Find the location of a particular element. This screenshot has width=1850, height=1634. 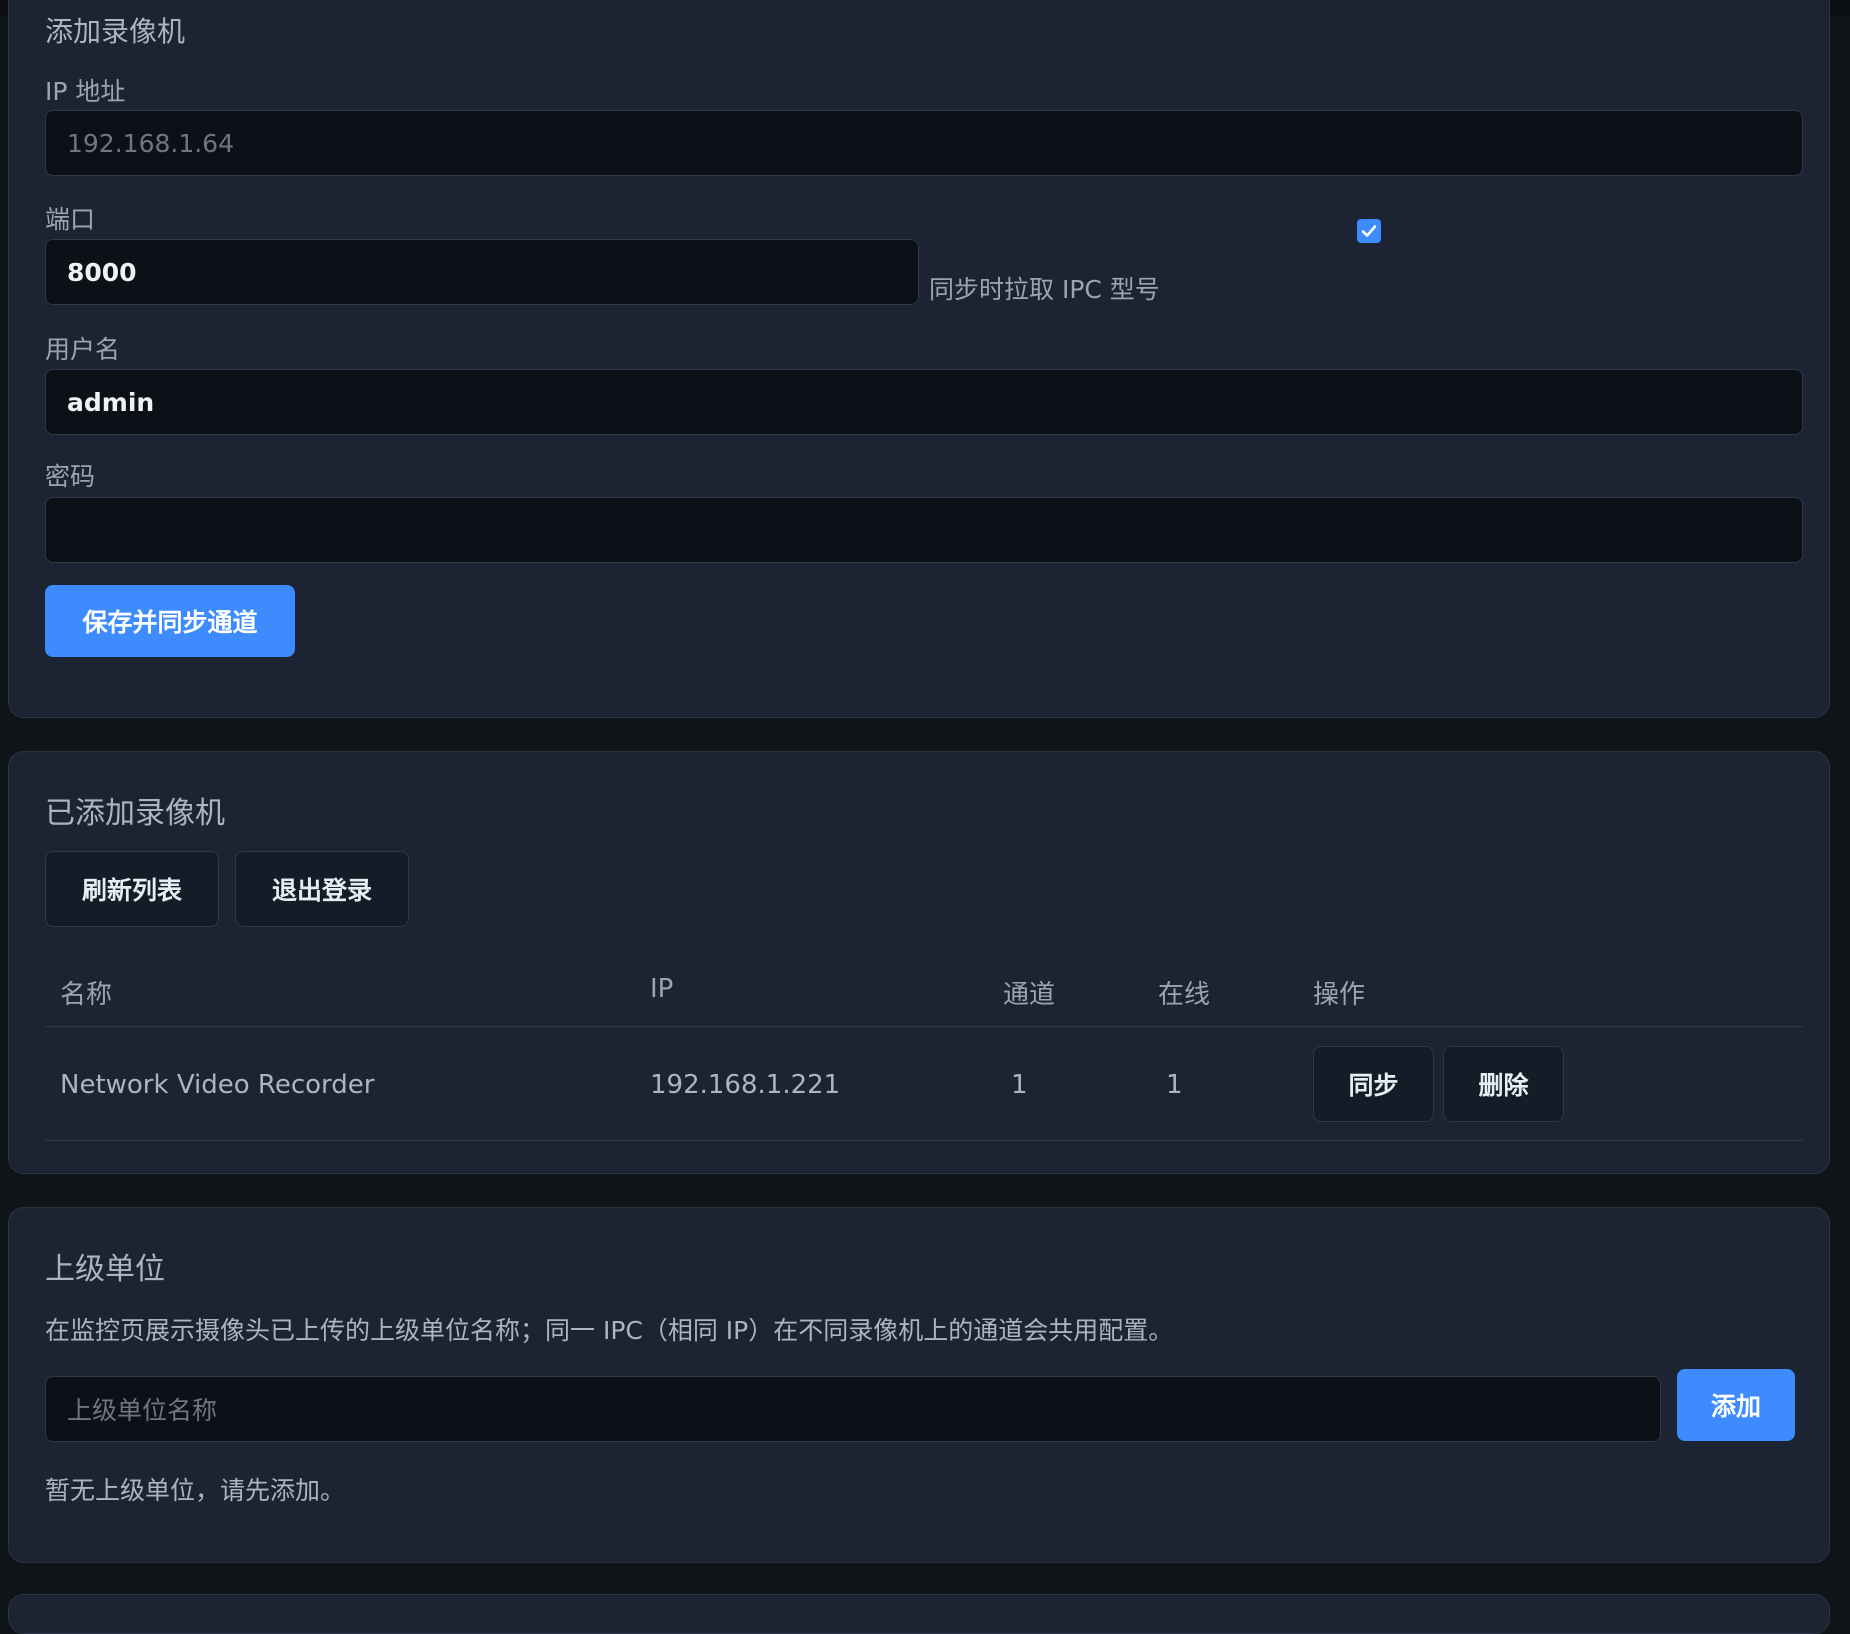

password-input is located at coordinates (924, 530).